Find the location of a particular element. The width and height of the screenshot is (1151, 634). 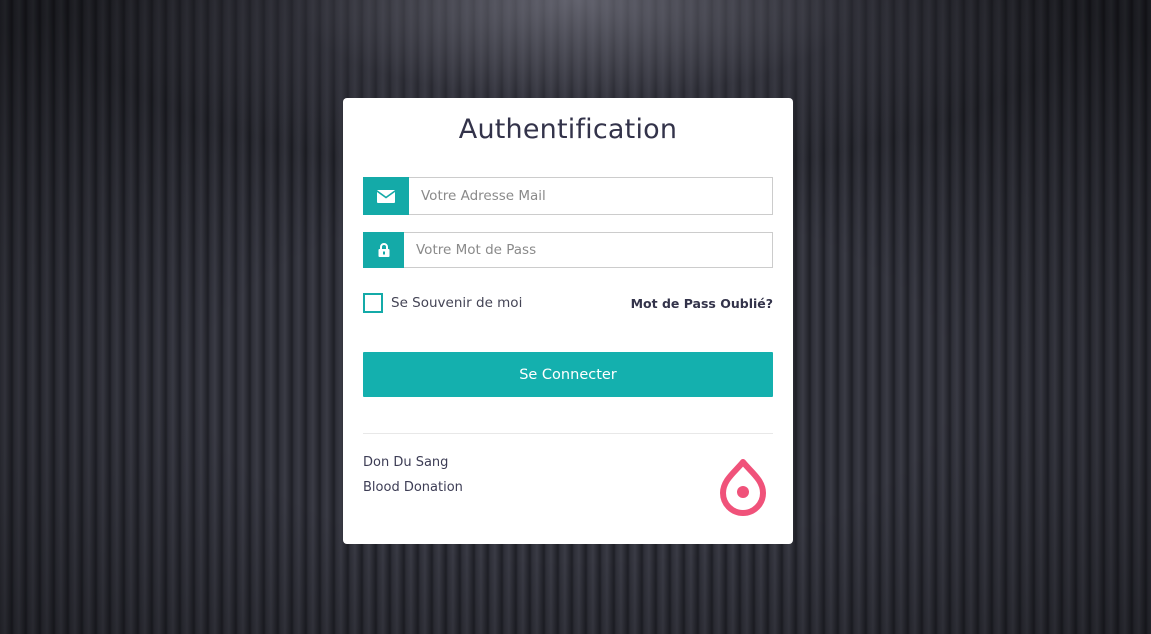

footer-text-french: Don Du Sang is located at coordinates (406, 462).